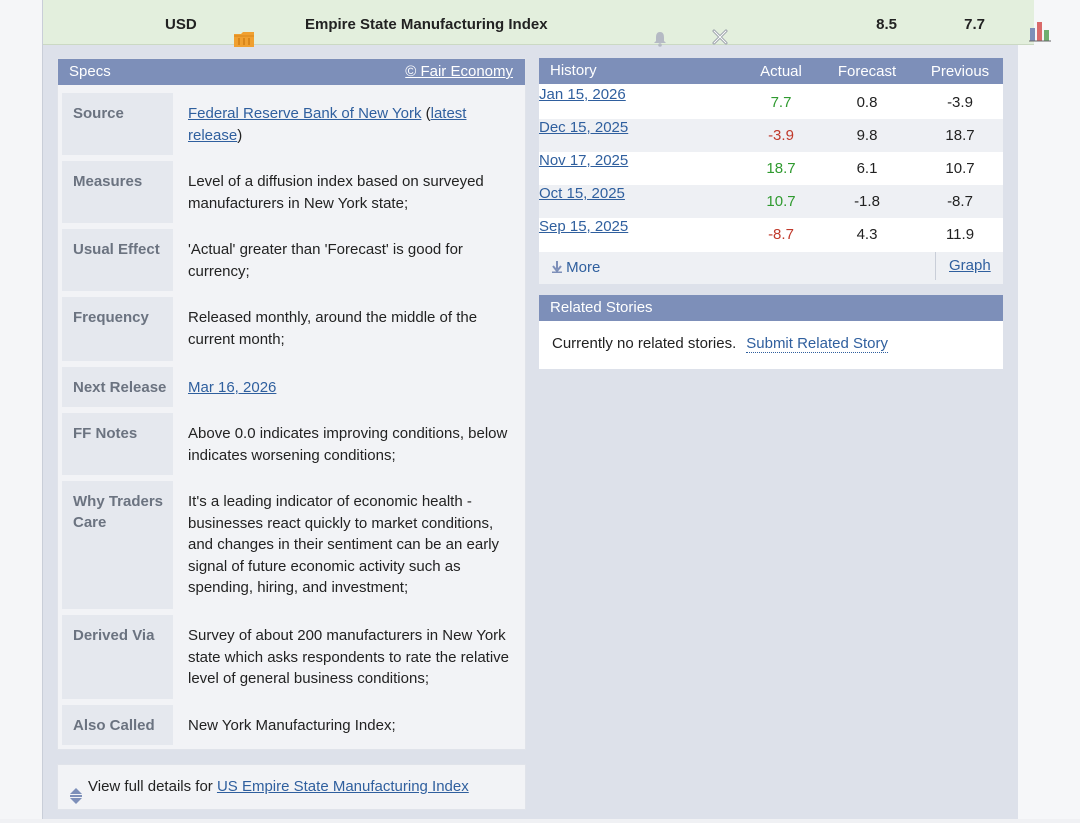  Describe the element at coordinates (582, 94) in the screenshot. I see `history-date-link: Jan 15, 2026` at that location.